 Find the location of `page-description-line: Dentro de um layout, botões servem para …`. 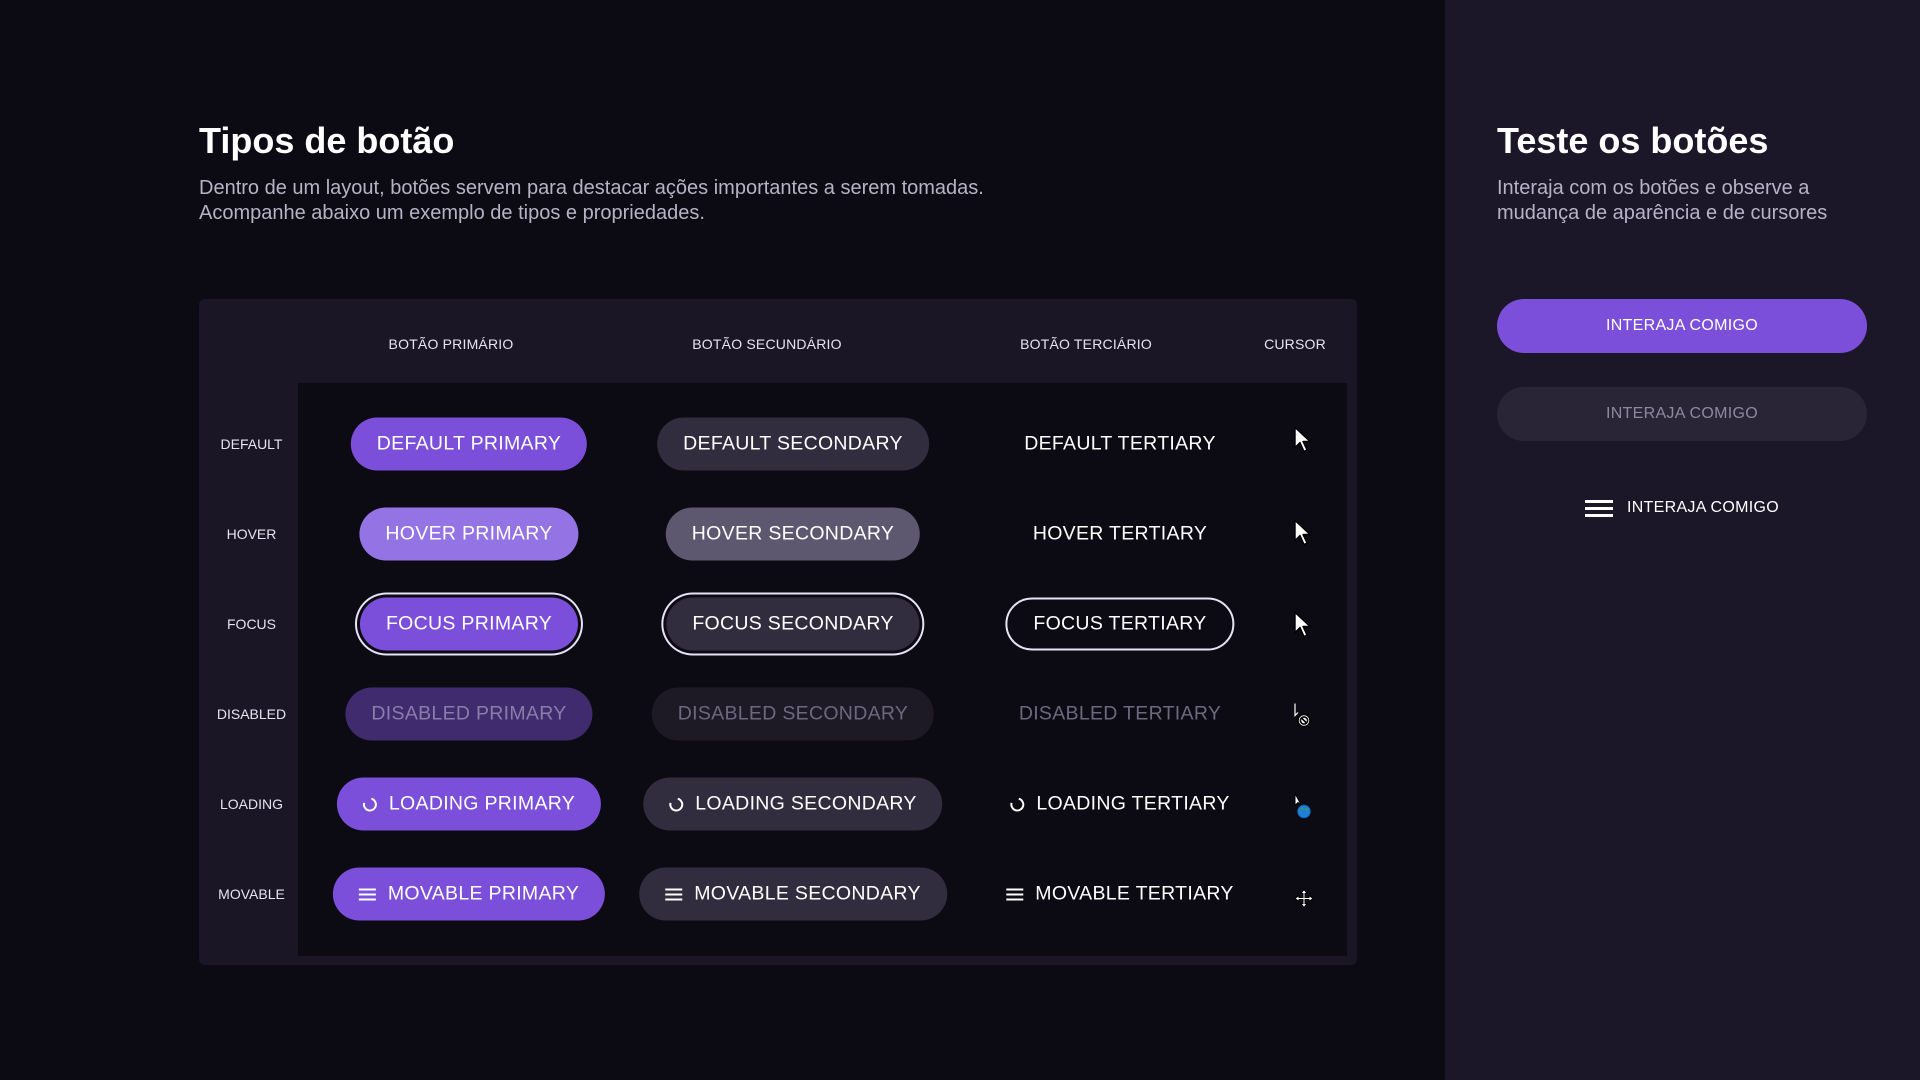

page-description-line: Dentro de um layout, botões servem para … is located at coordinates (591, 188).